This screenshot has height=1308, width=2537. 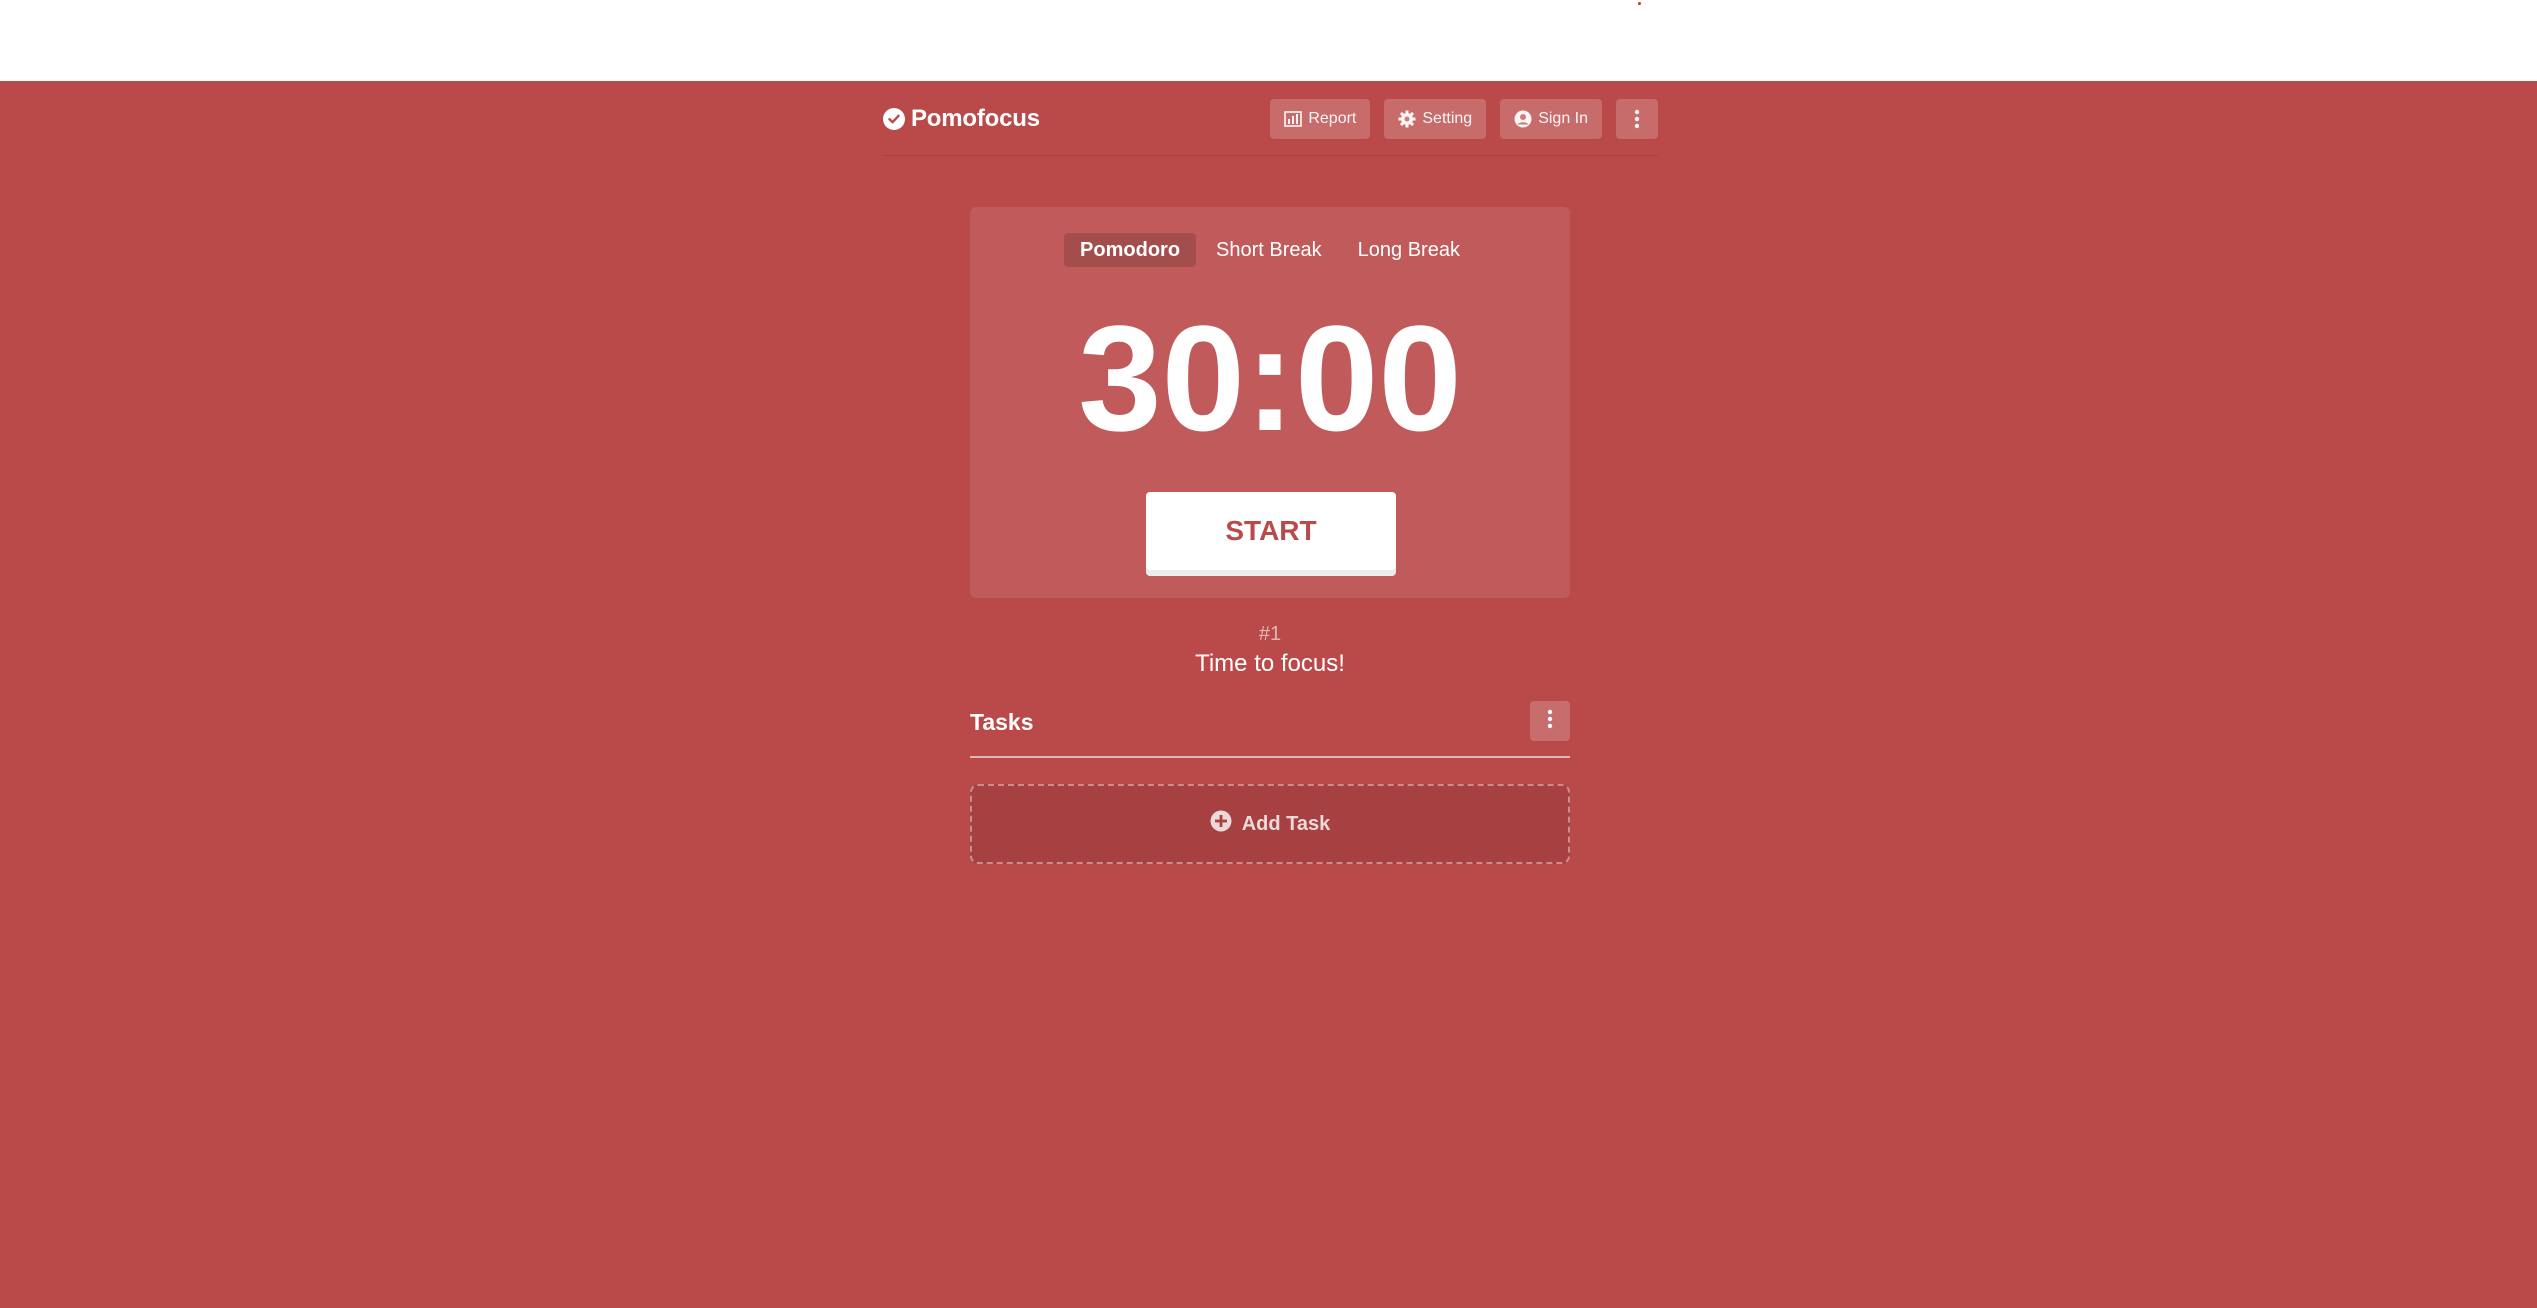 What do you see at coordinates (1270, 634) in the screenshot?
I see `session-count: #1` at bounding box center [1270, 634].